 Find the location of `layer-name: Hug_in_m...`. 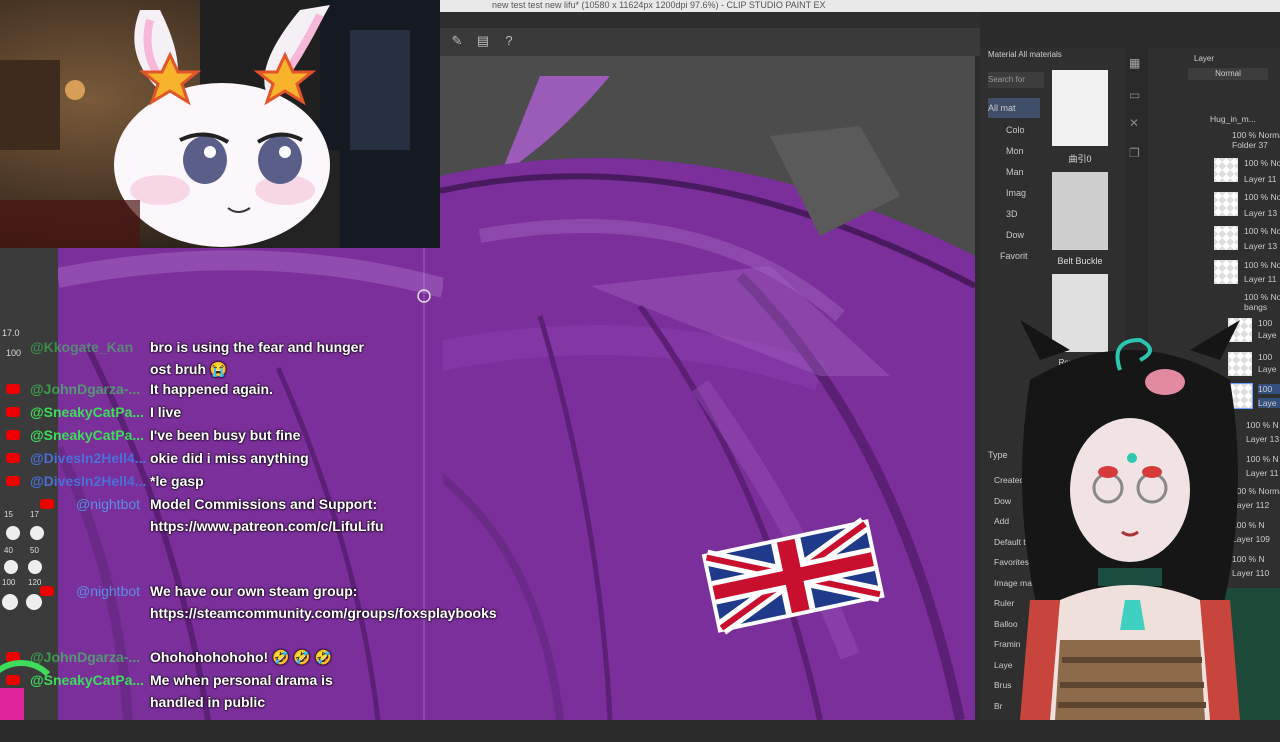

layer-name: Hug_in_m... is located at coordinates (1245, 119).